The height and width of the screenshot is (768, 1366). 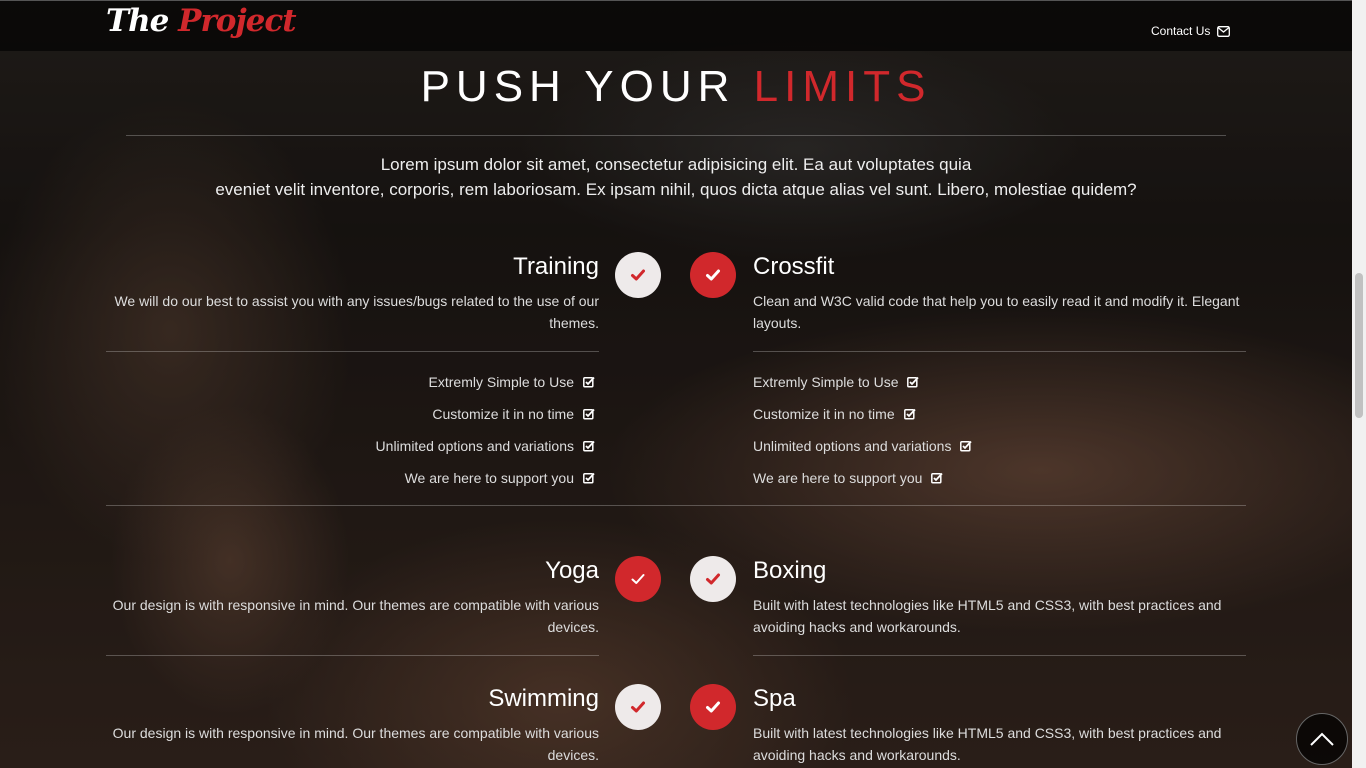 What do you see at coordinates (543, 698) in the screenshot?
I see `swimming-title: Swimming` at bounding box center [543, 698].